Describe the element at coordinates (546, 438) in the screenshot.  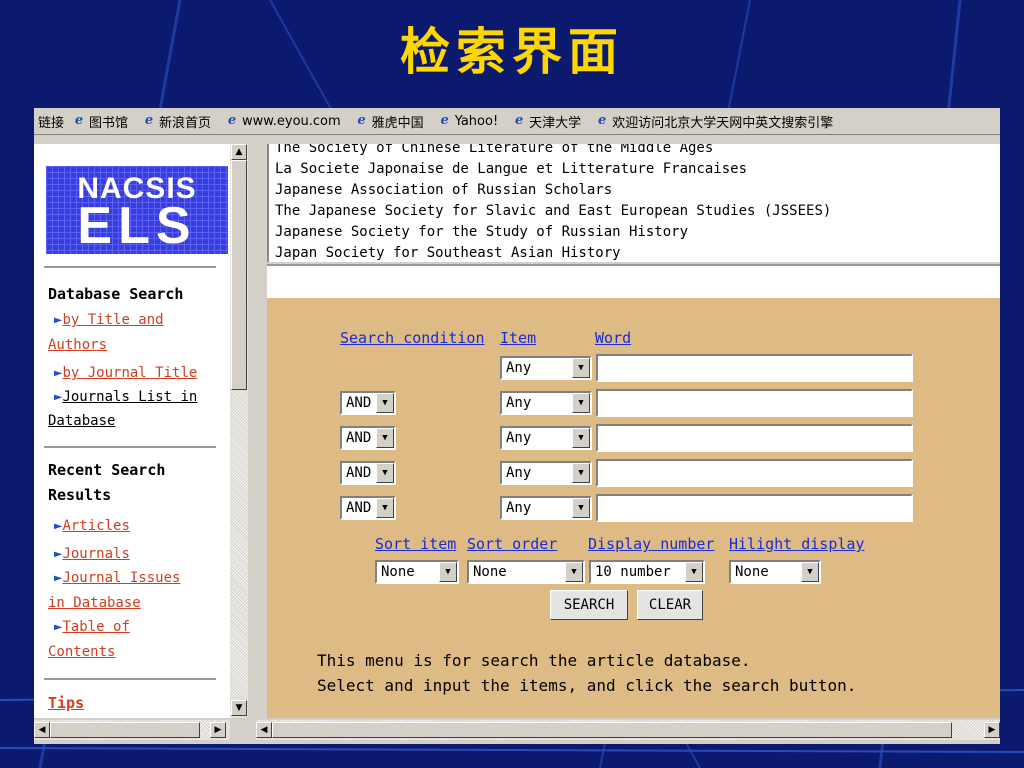
I see `item-select-3: Any ▼` at that location.